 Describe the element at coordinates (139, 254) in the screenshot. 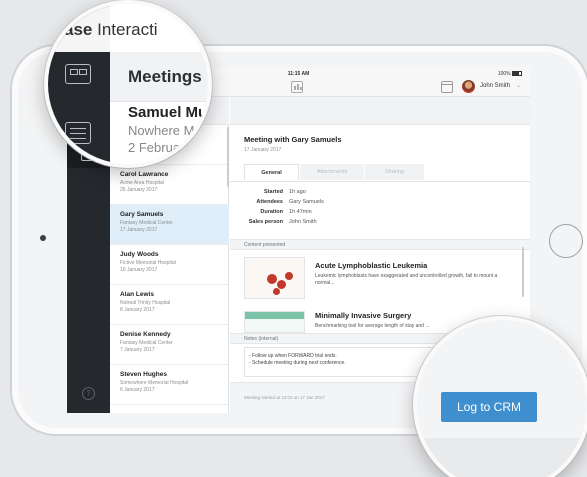

I see `meeting-name: Judy Woods` at that location.